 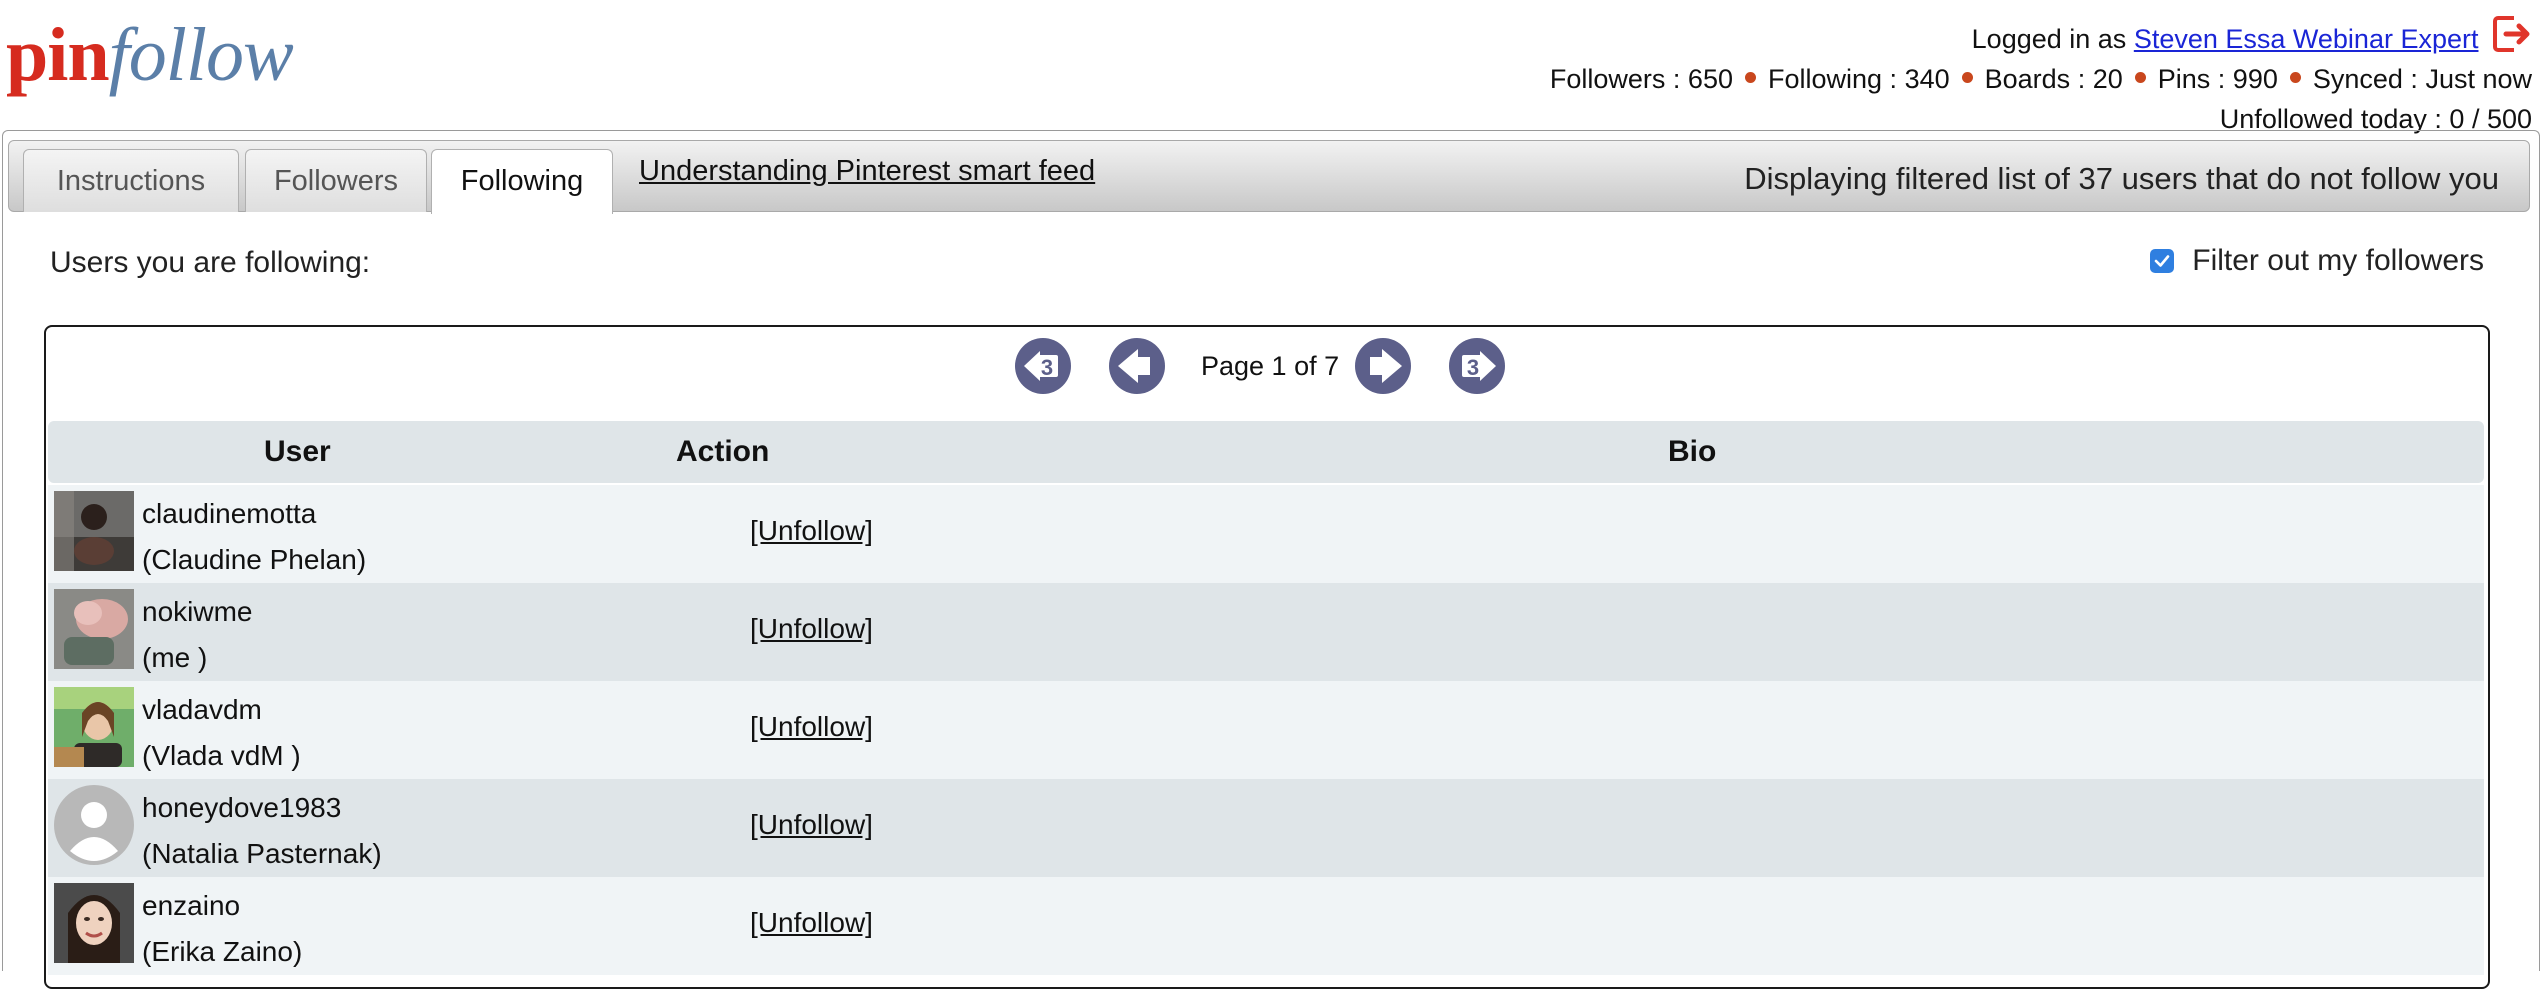 I want to click on jump-forward-icon: 3, so click(x=1477, y=366).